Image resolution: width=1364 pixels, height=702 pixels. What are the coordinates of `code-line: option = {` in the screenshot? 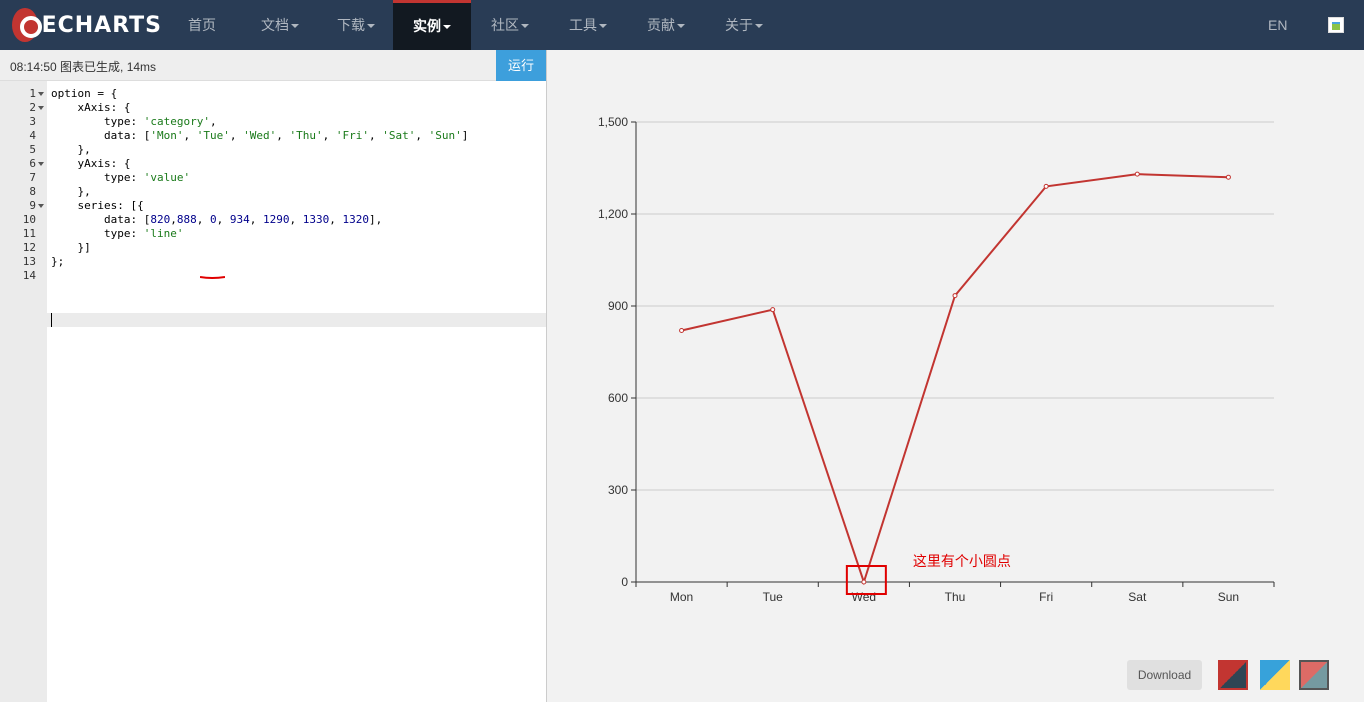 It's located at (84, 93).